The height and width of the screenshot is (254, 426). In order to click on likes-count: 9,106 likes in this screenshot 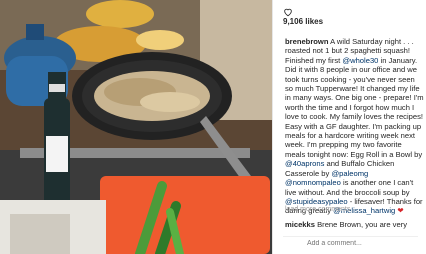, I will do `click(303, 21)`.